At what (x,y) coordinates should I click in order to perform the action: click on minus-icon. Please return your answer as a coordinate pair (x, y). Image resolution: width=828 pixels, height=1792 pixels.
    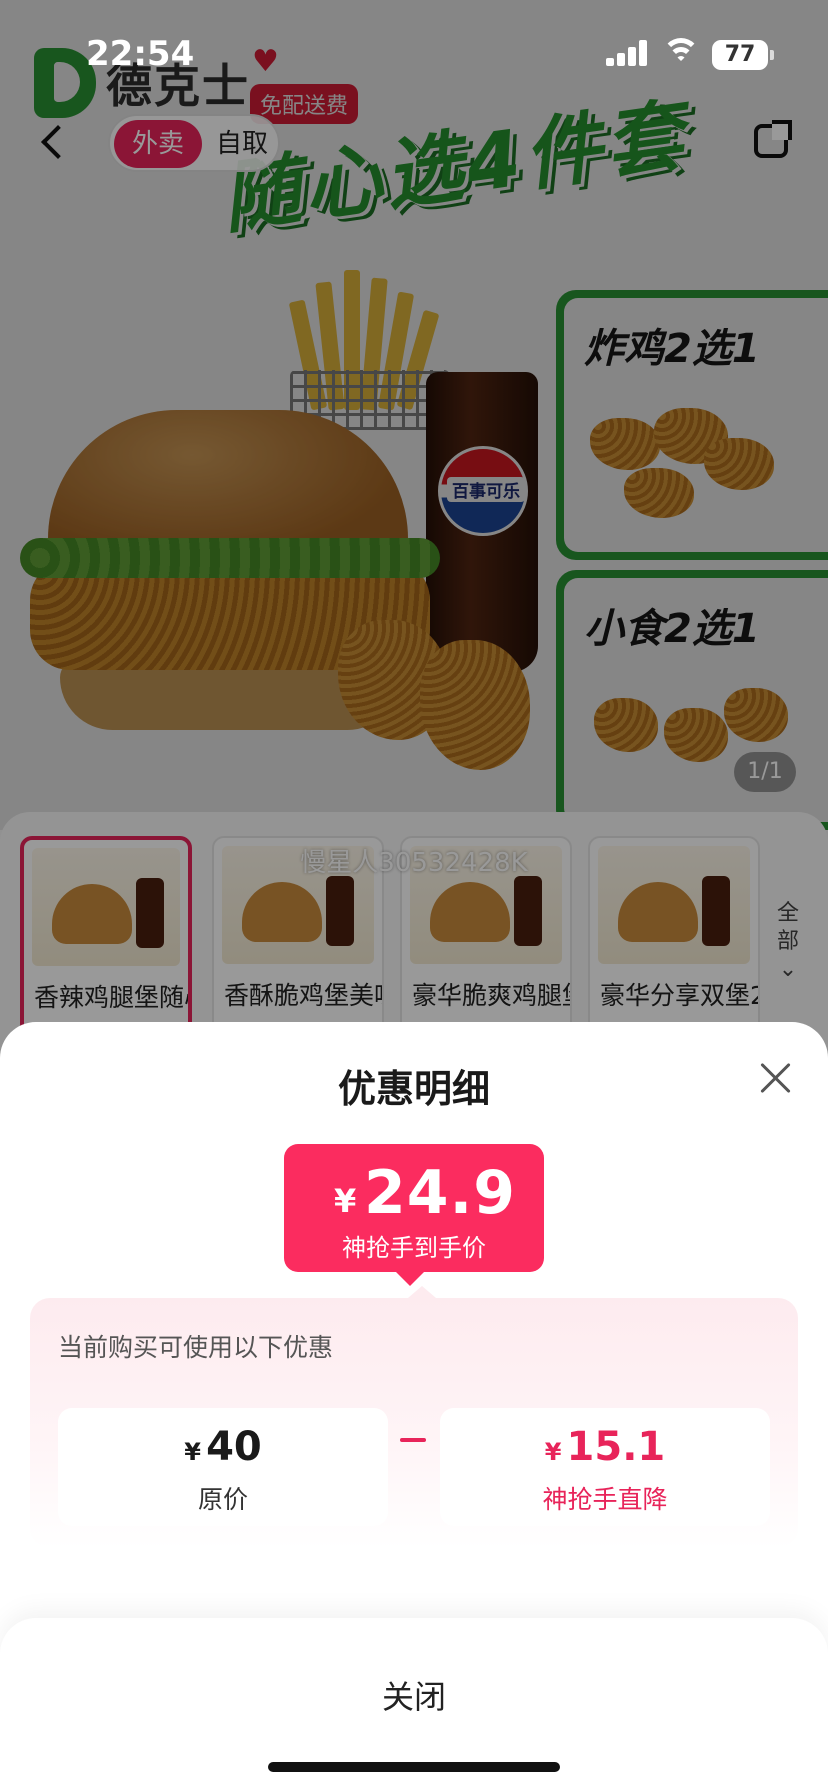
    Looking at the image, I should click on (413, 1440).